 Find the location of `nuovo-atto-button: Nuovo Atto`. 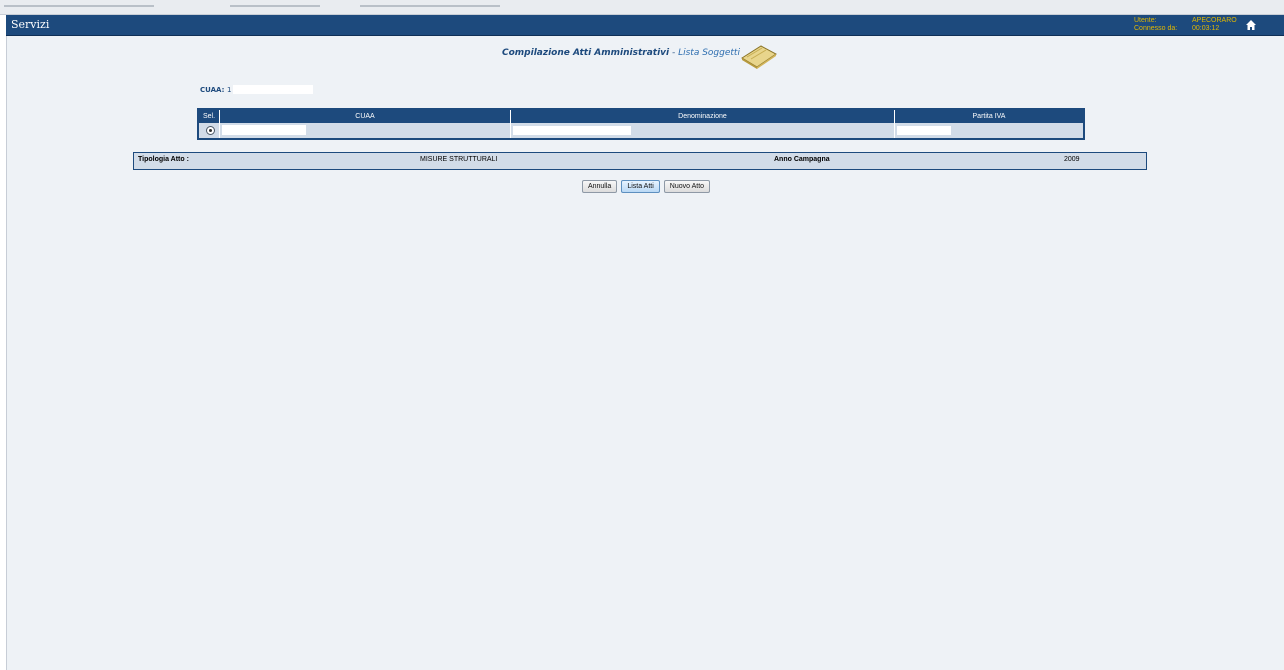

nuovo-atto-button: Nuovo Atto is located at coordinates (687, 186).